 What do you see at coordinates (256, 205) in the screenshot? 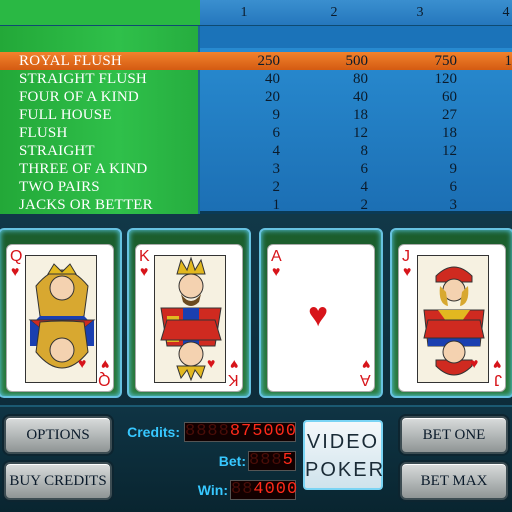
I see `paytable-row: JACKS OR BETTER 1 2 3` at bounding box center [256, 205].